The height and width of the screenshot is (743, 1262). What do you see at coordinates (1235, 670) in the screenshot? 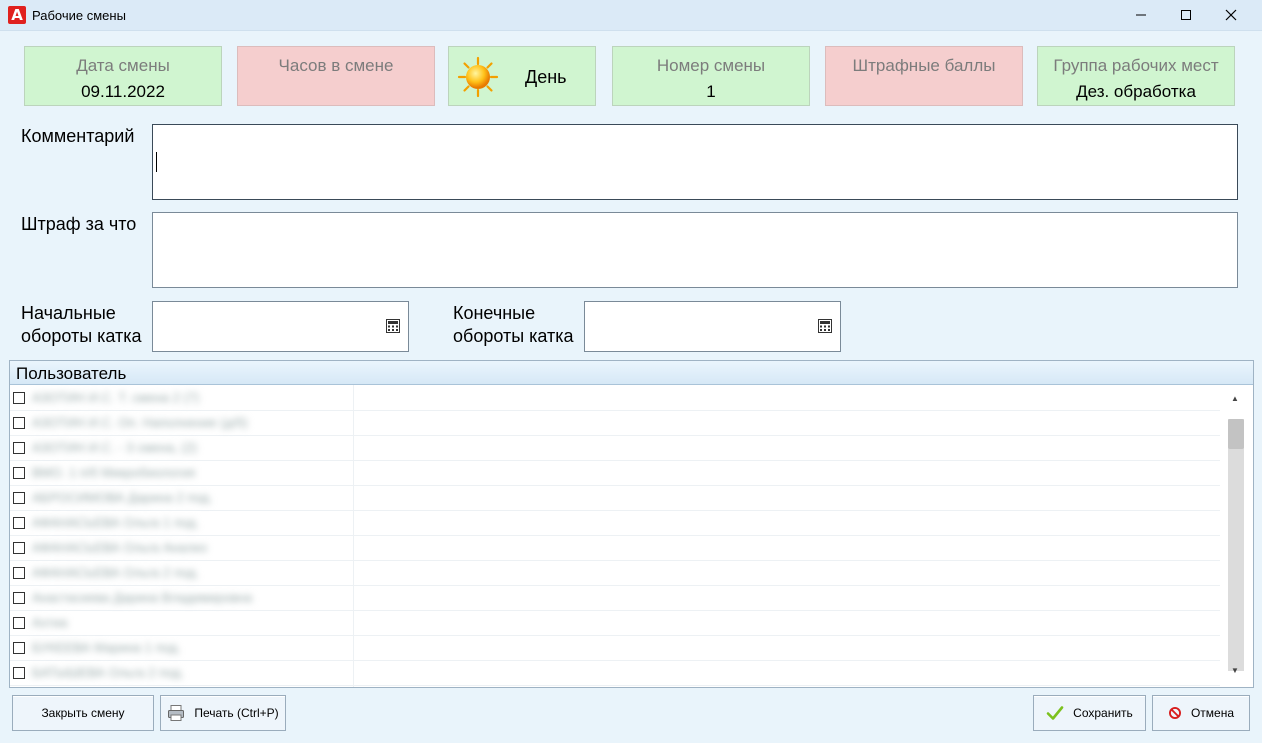
I see `scroll-down-icon: ▼` at bounding box center [1235, 670].